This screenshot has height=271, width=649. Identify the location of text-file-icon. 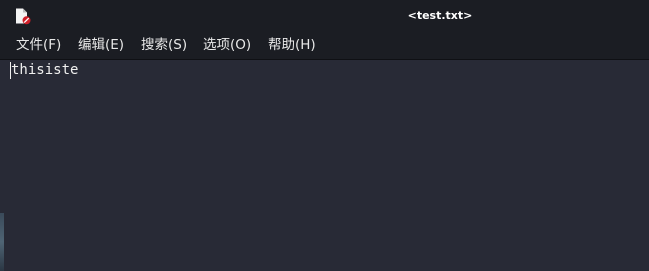
(23, 16).